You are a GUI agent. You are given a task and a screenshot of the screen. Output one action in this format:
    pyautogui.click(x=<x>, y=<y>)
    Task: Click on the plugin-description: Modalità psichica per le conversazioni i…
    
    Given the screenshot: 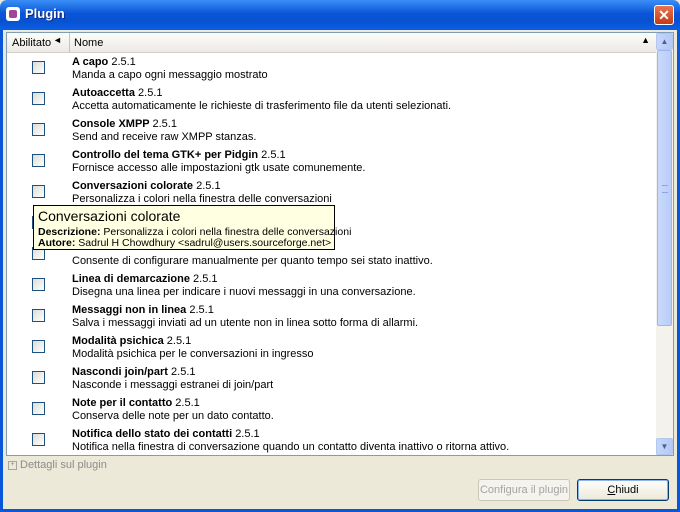 What is the action you would take?
    pyautogui.click(x=193, y=354)
    